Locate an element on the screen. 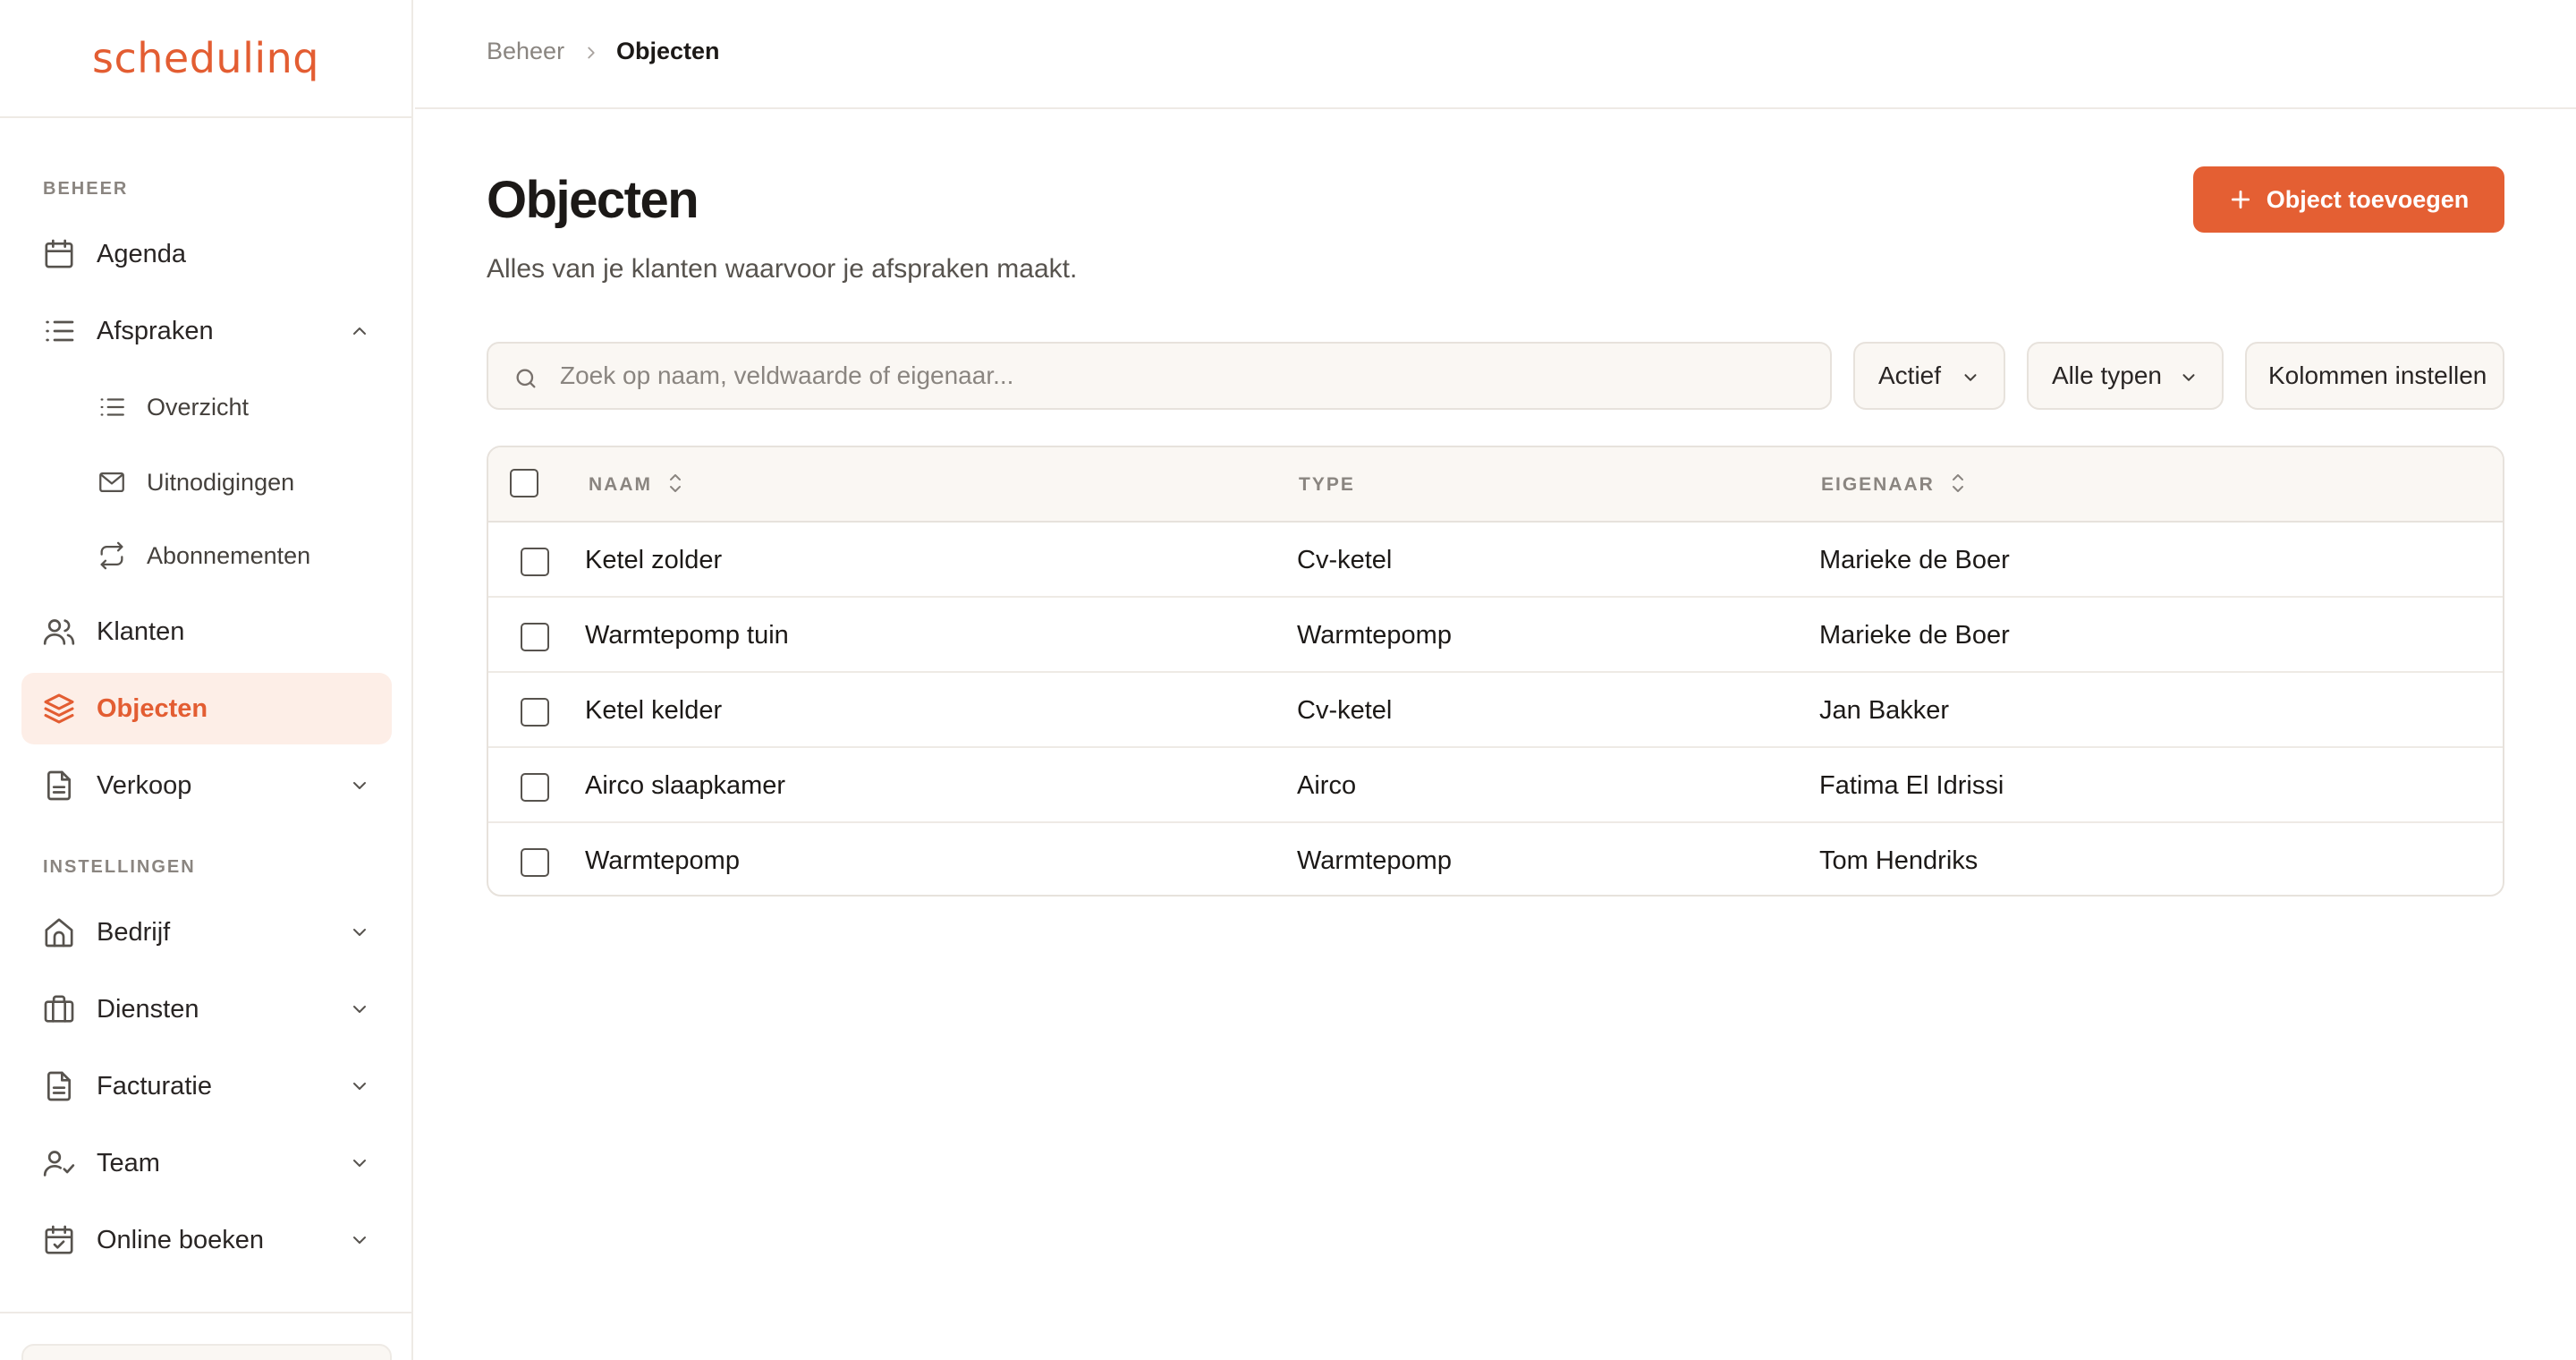 The height and width of the screenshot is (1360, 2576). sidebar-item-label: Diensten is located at coordinates (148, 1009).